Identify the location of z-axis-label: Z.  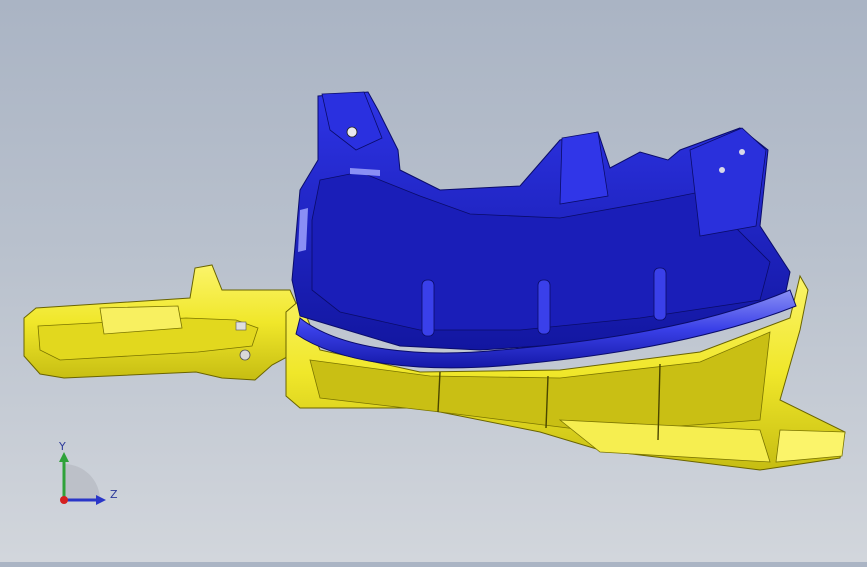
(114, 494).